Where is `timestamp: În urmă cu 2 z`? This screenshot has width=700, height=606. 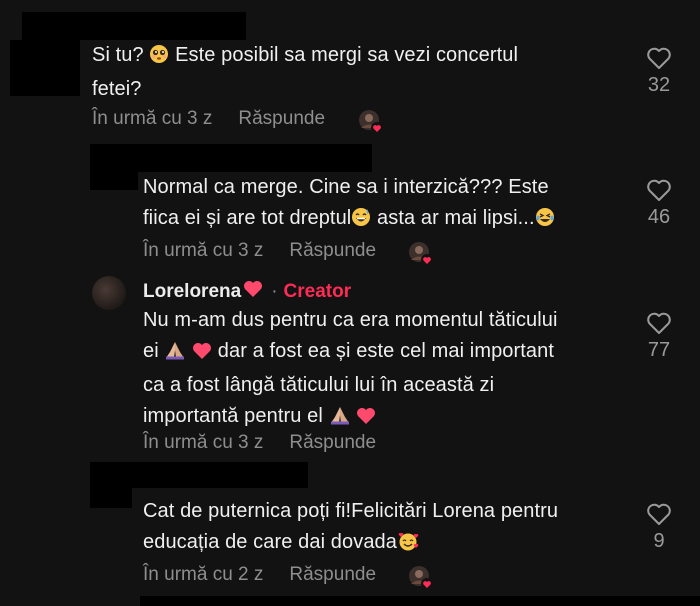 timestamp: În urmă cu 2 z is located at coordinates (203, 574).